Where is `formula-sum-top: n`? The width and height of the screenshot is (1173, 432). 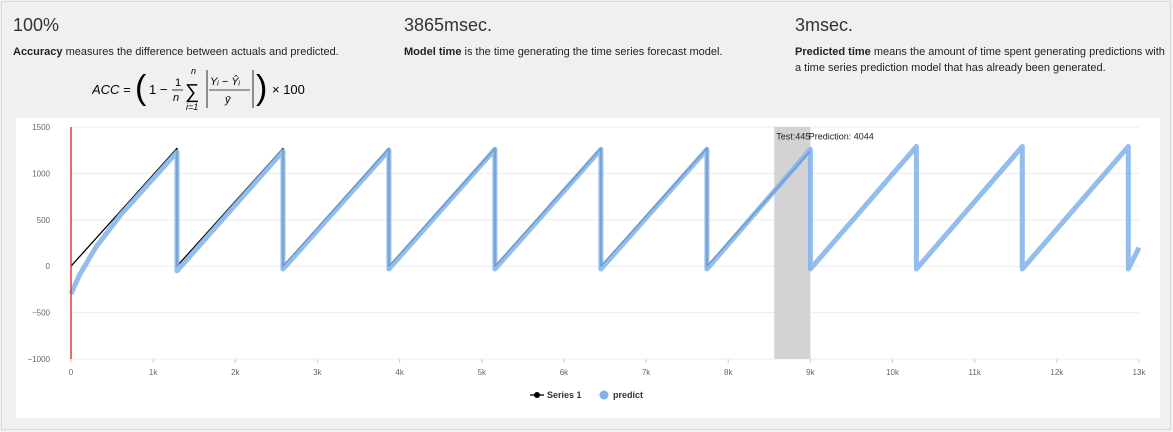 formula-sum-top: n is located at coordinates (193, 71).